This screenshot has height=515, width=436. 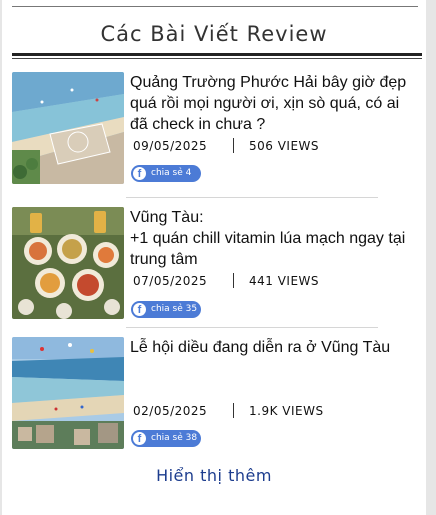 I want to click on share-label: chia sẻ 4, so click(x=171, y=173).